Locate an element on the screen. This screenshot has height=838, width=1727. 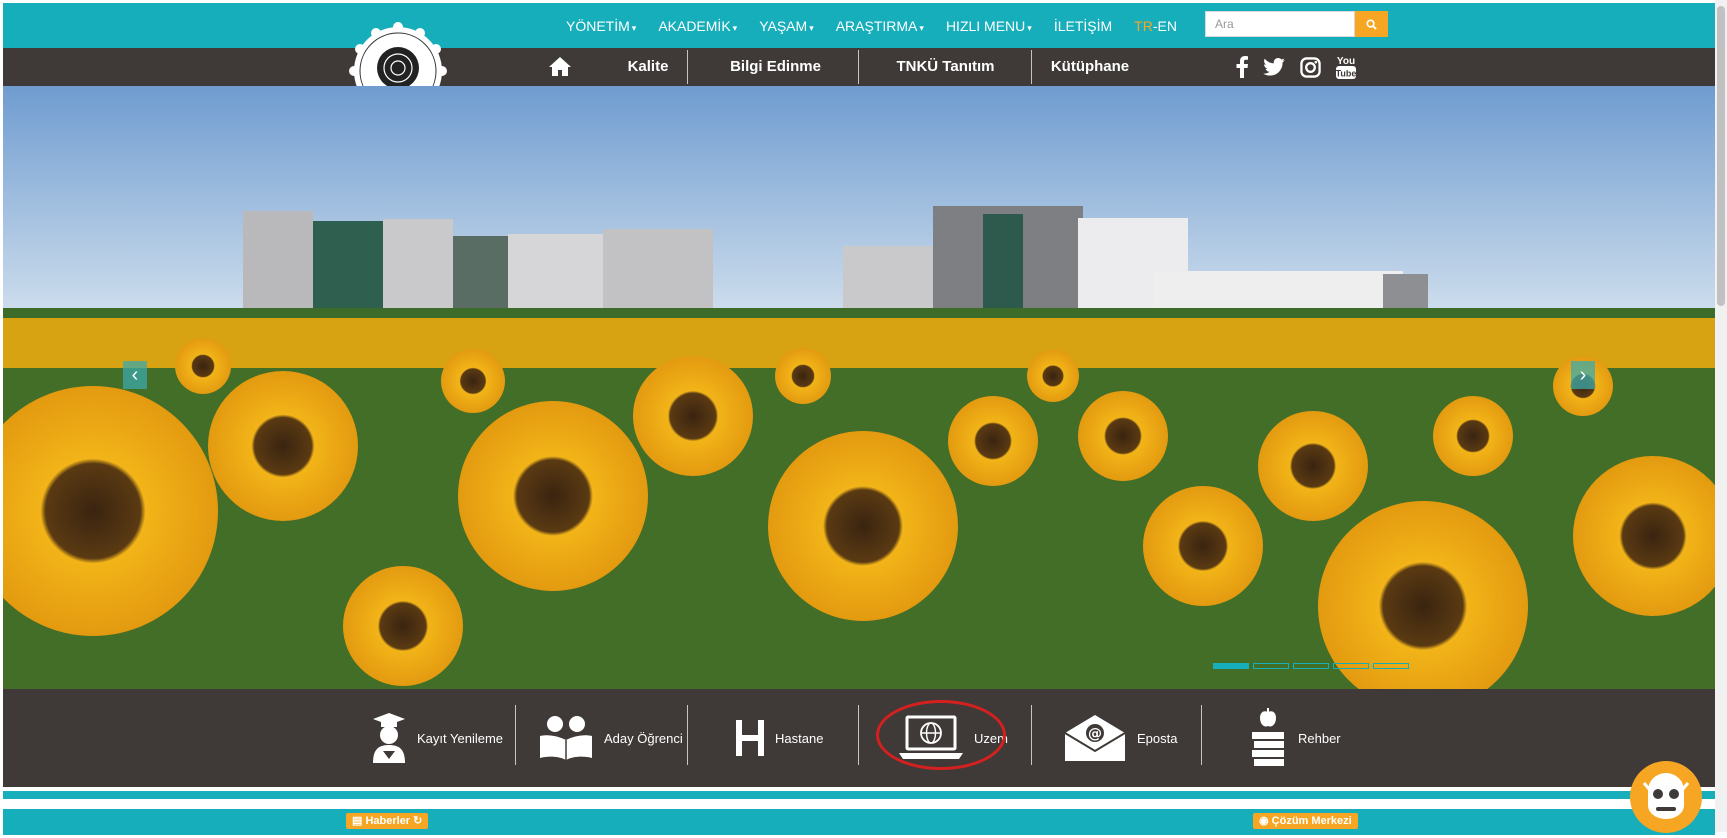
slider-dots is located at coordinates (1313, 666).